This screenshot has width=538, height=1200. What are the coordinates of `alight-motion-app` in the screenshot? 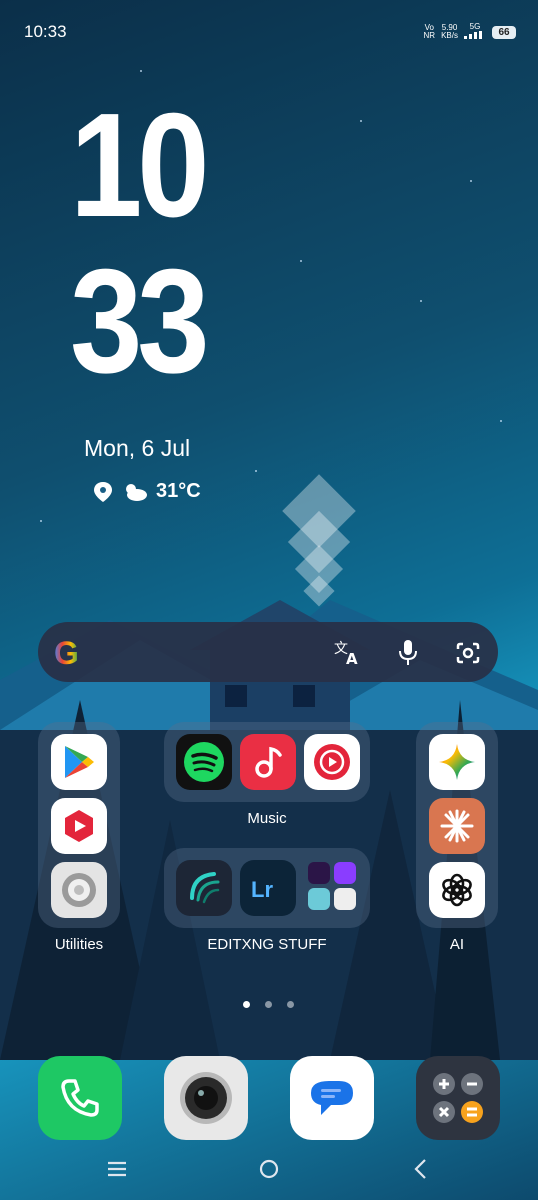 It's located at (204, 888).